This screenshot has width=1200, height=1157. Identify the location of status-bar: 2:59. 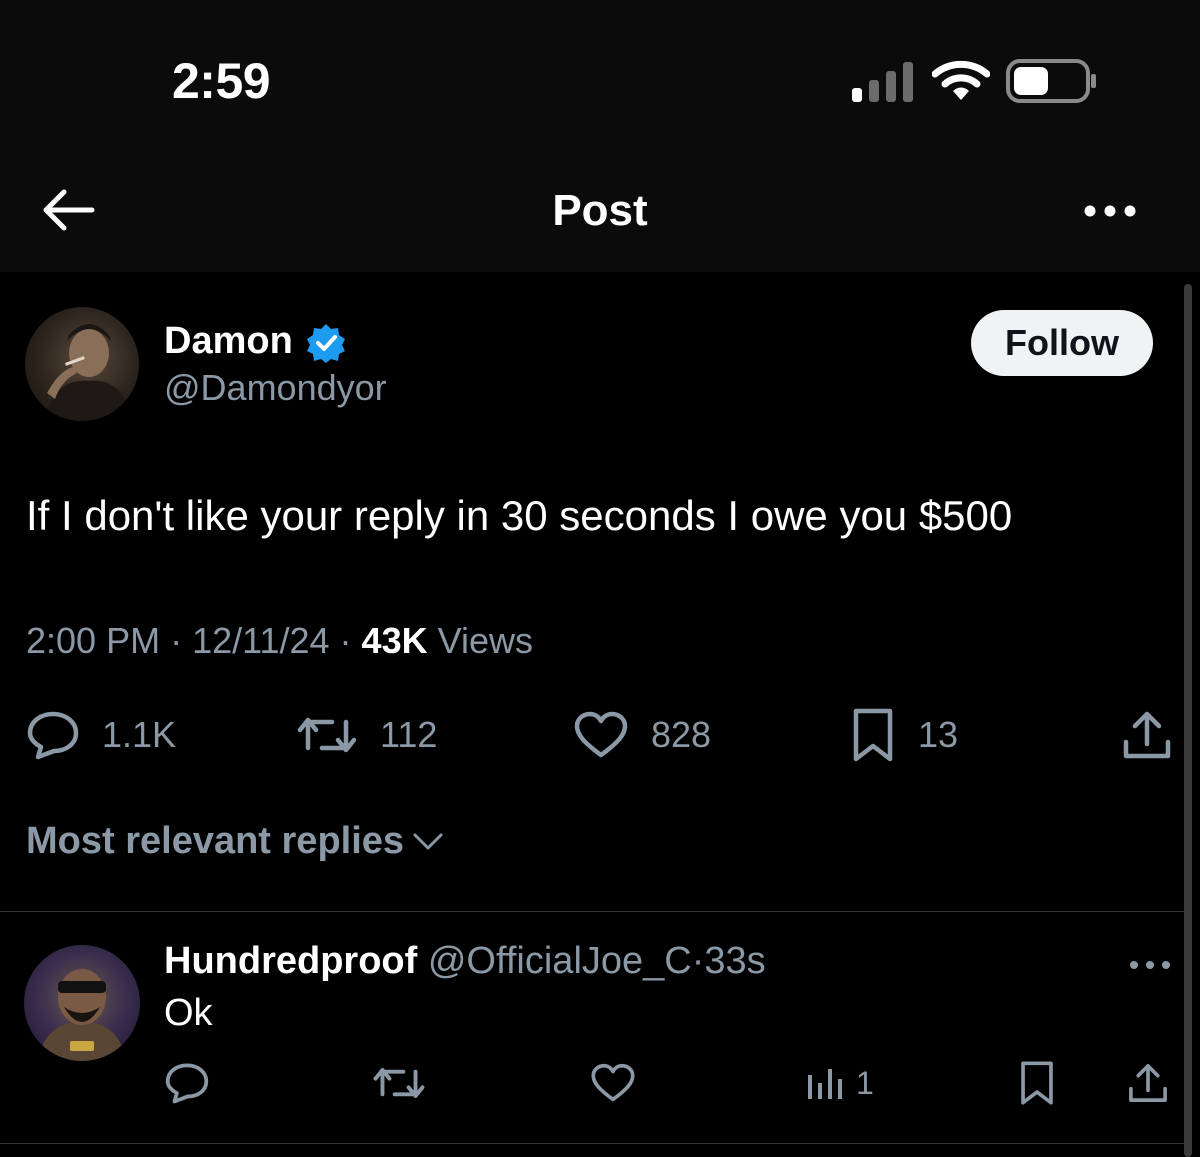
(600, 75).